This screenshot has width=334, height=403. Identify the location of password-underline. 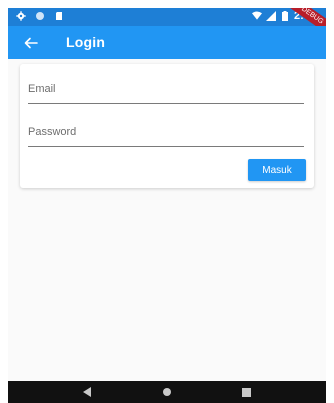
(166, 146).